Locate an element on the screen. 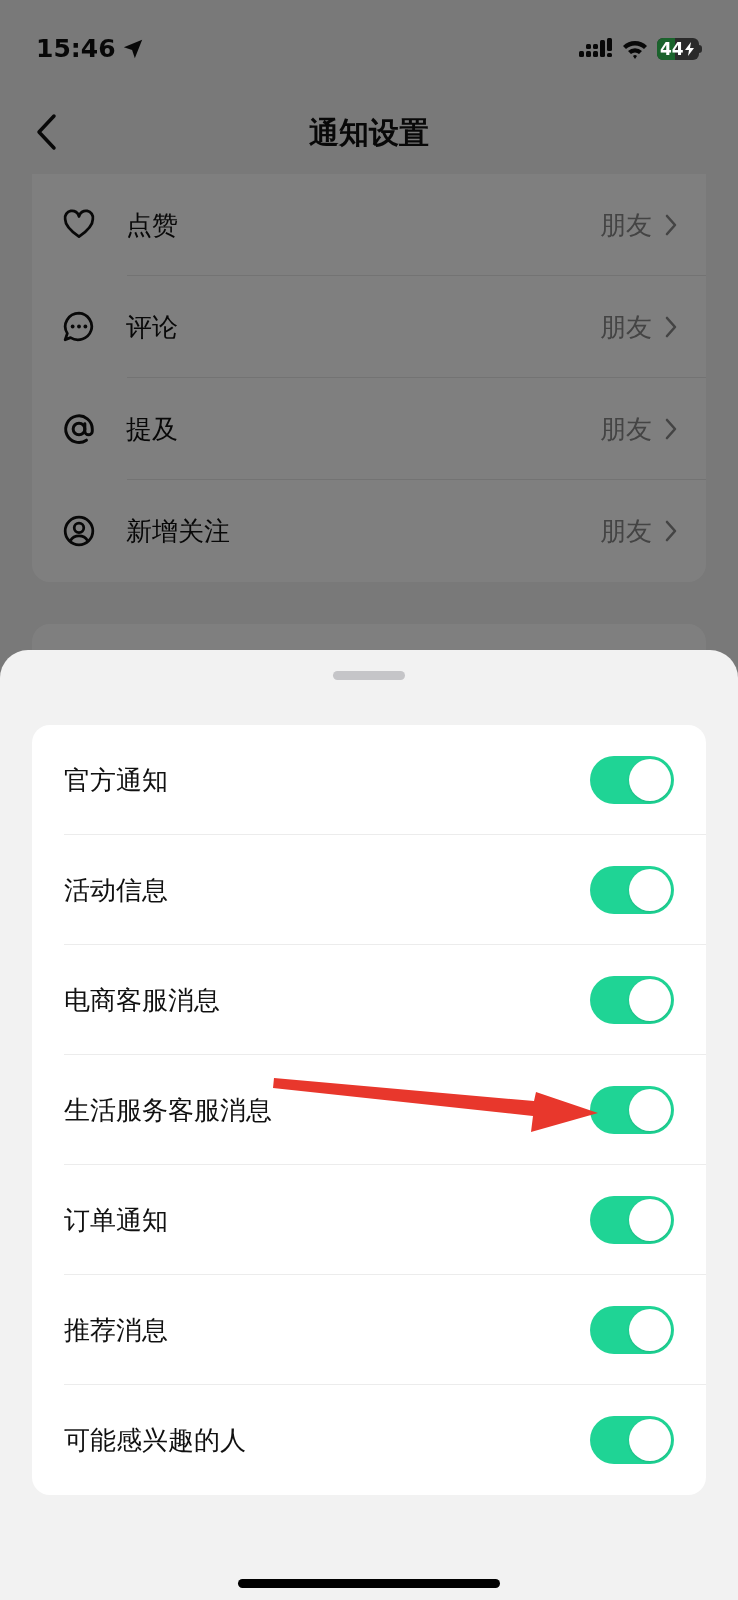 The height and width of the screenshot is (1600, 738). toggle-label: 可能感兴趣的人 is located at coordinates (155, 1440).